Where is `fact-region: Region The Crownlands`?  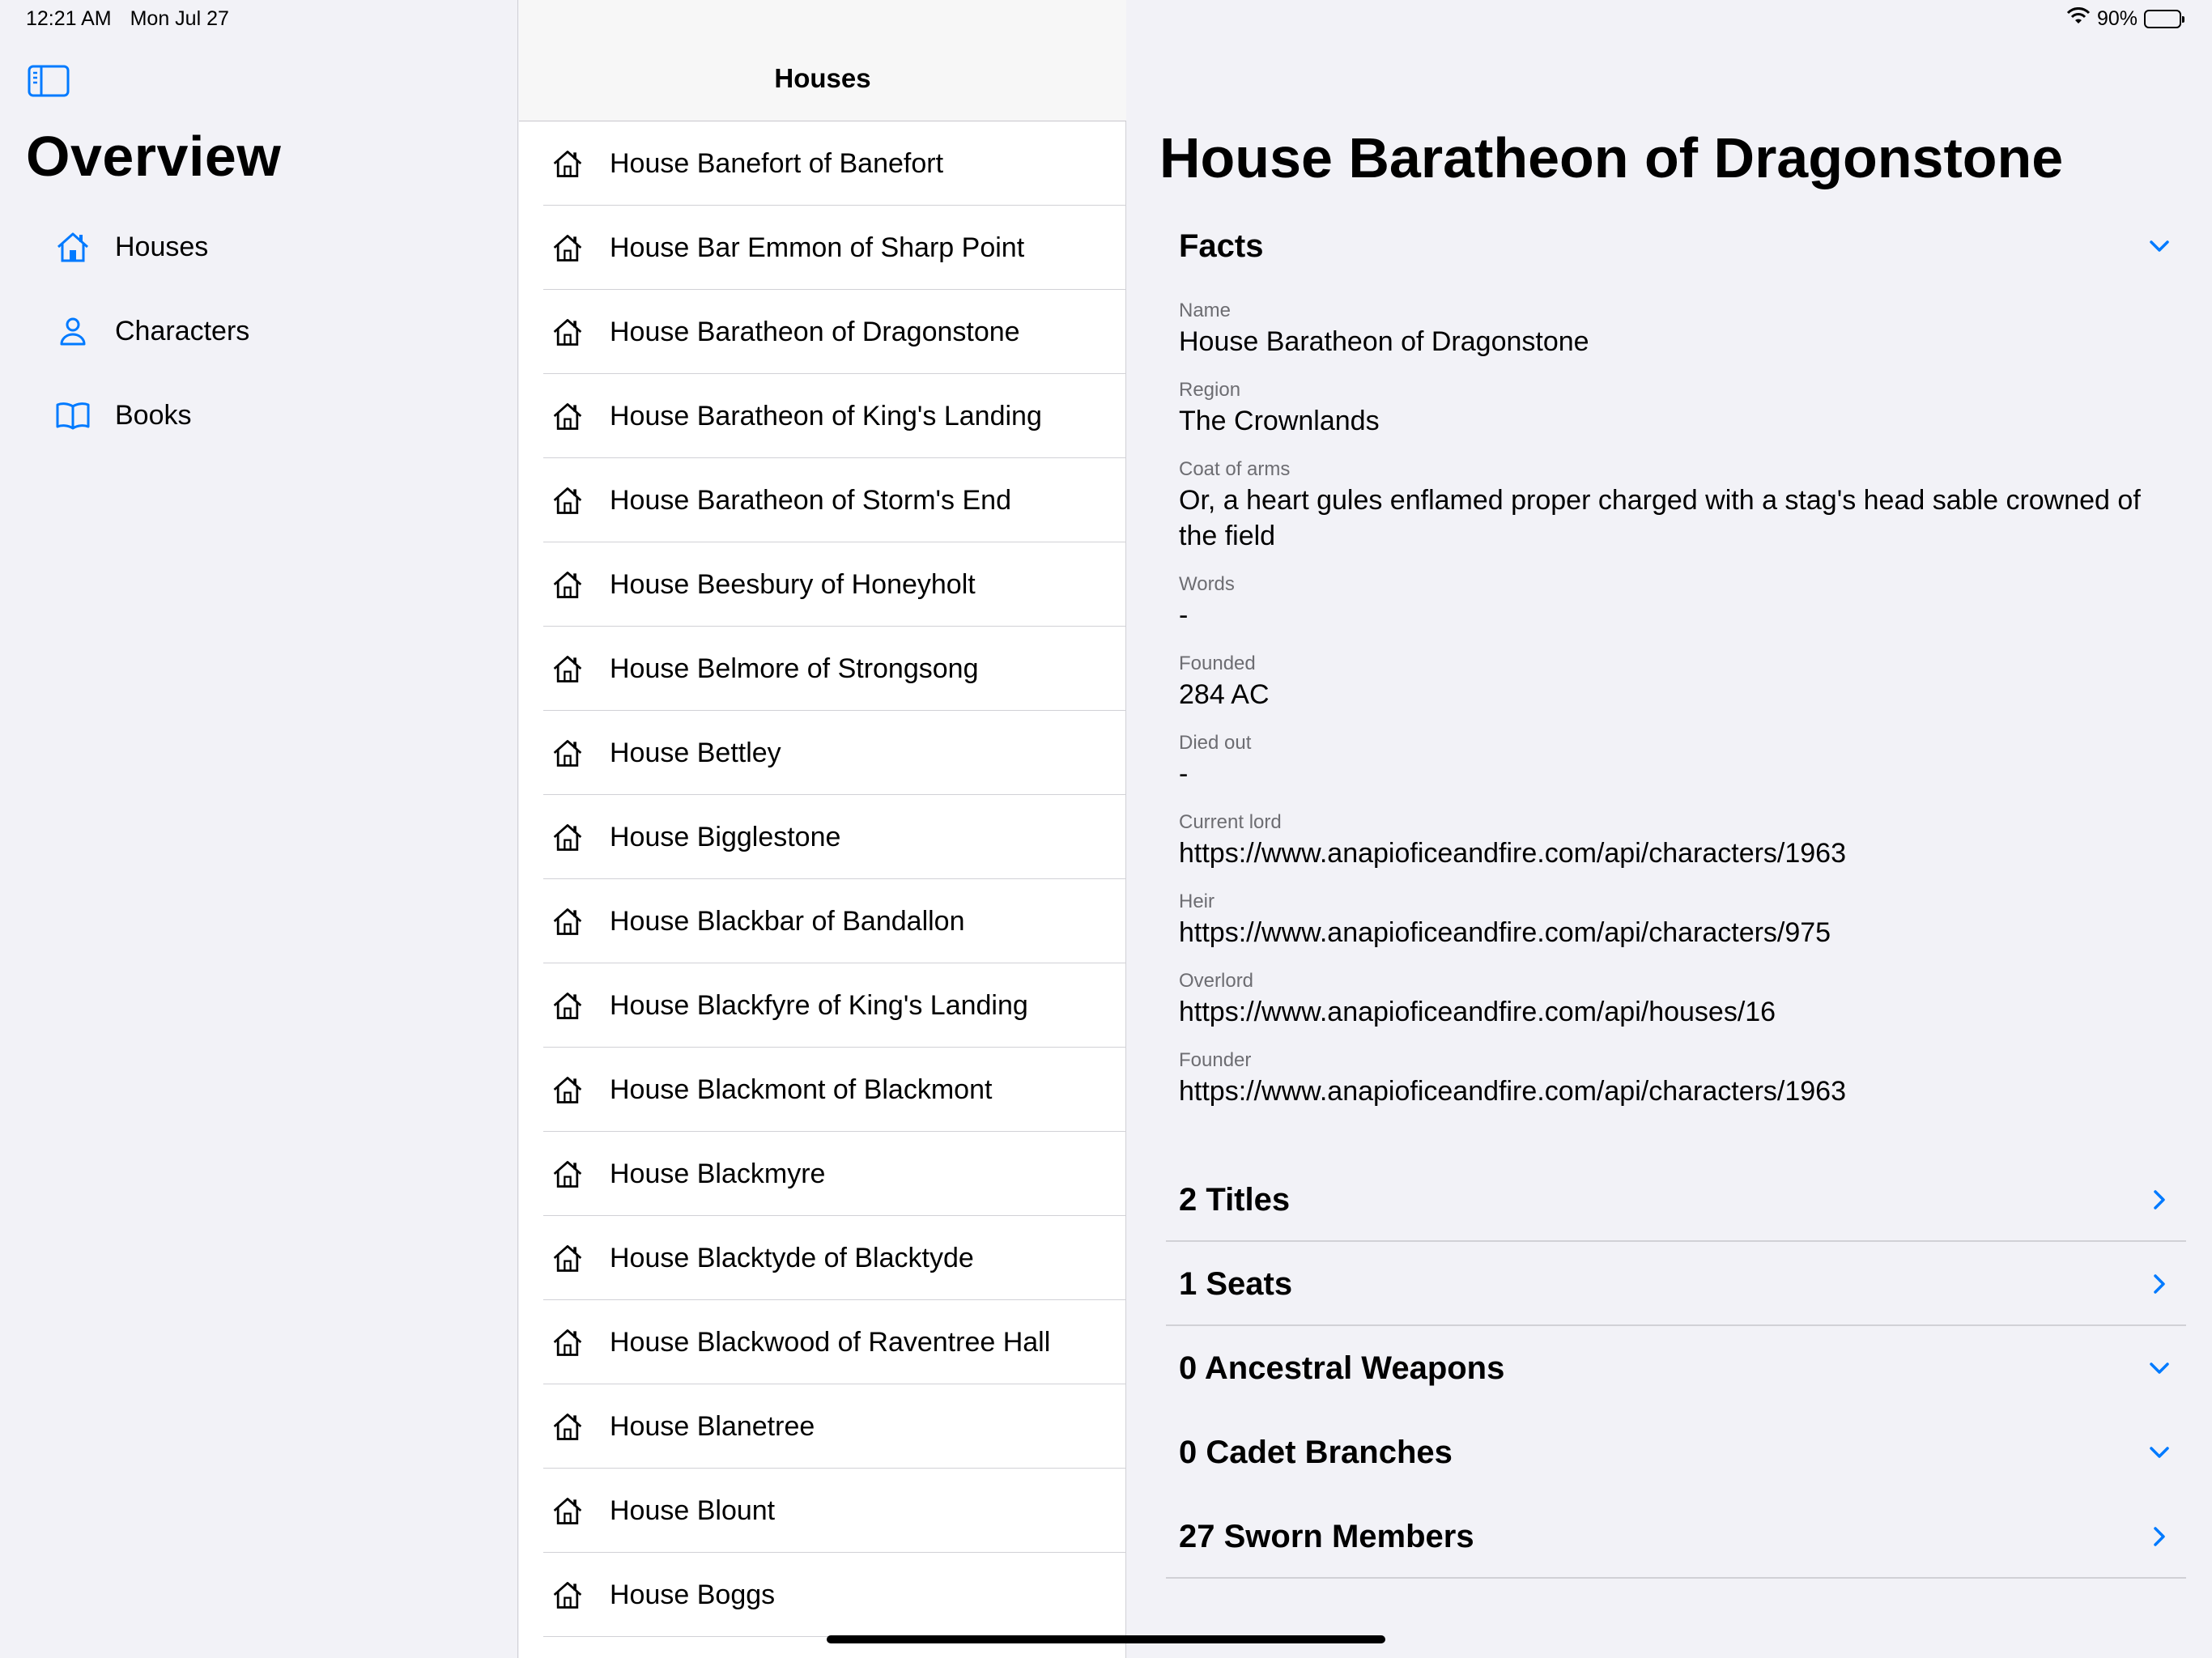 fact-region: Region The Crownlands is located at coordinates (1673, 408).